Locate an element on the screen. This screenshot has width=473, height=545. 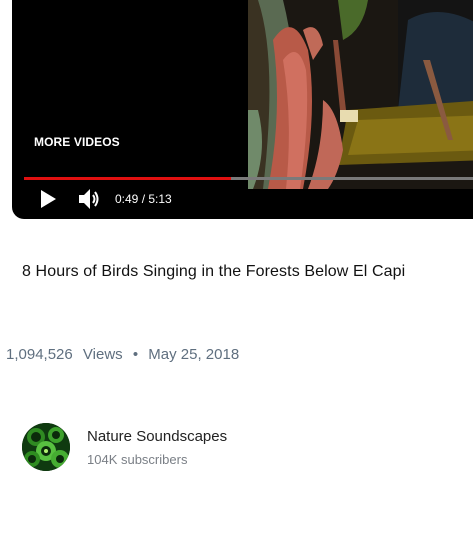
play-icon is located at coordinates (48, 199).